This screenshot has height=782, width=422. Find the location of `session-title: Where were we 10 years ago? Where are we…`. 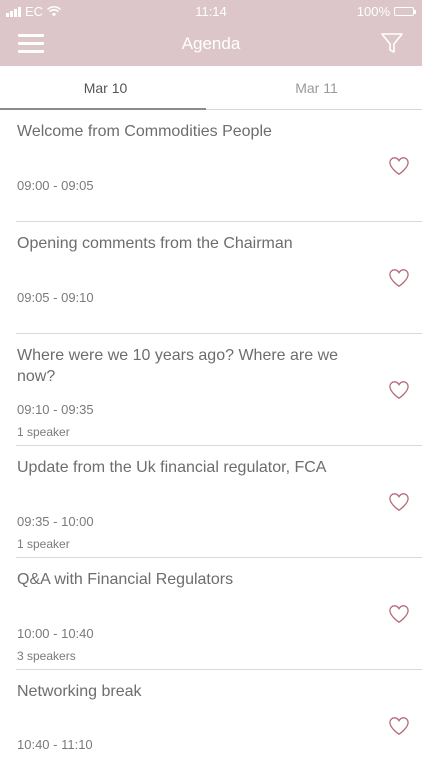

session-title: Where were we 10 years ago? Where are we… is located at coordinates (178, 366).